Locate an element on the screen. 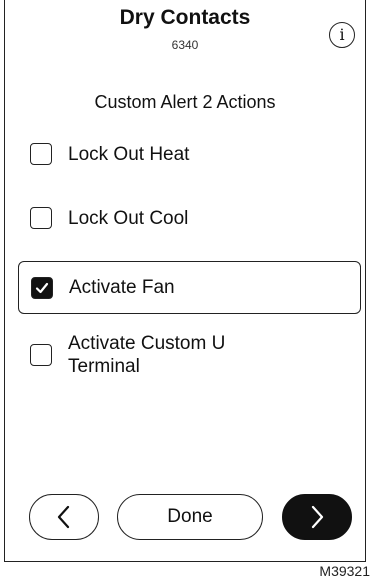  done-button-label: Done is located at coordinates (190, 516).